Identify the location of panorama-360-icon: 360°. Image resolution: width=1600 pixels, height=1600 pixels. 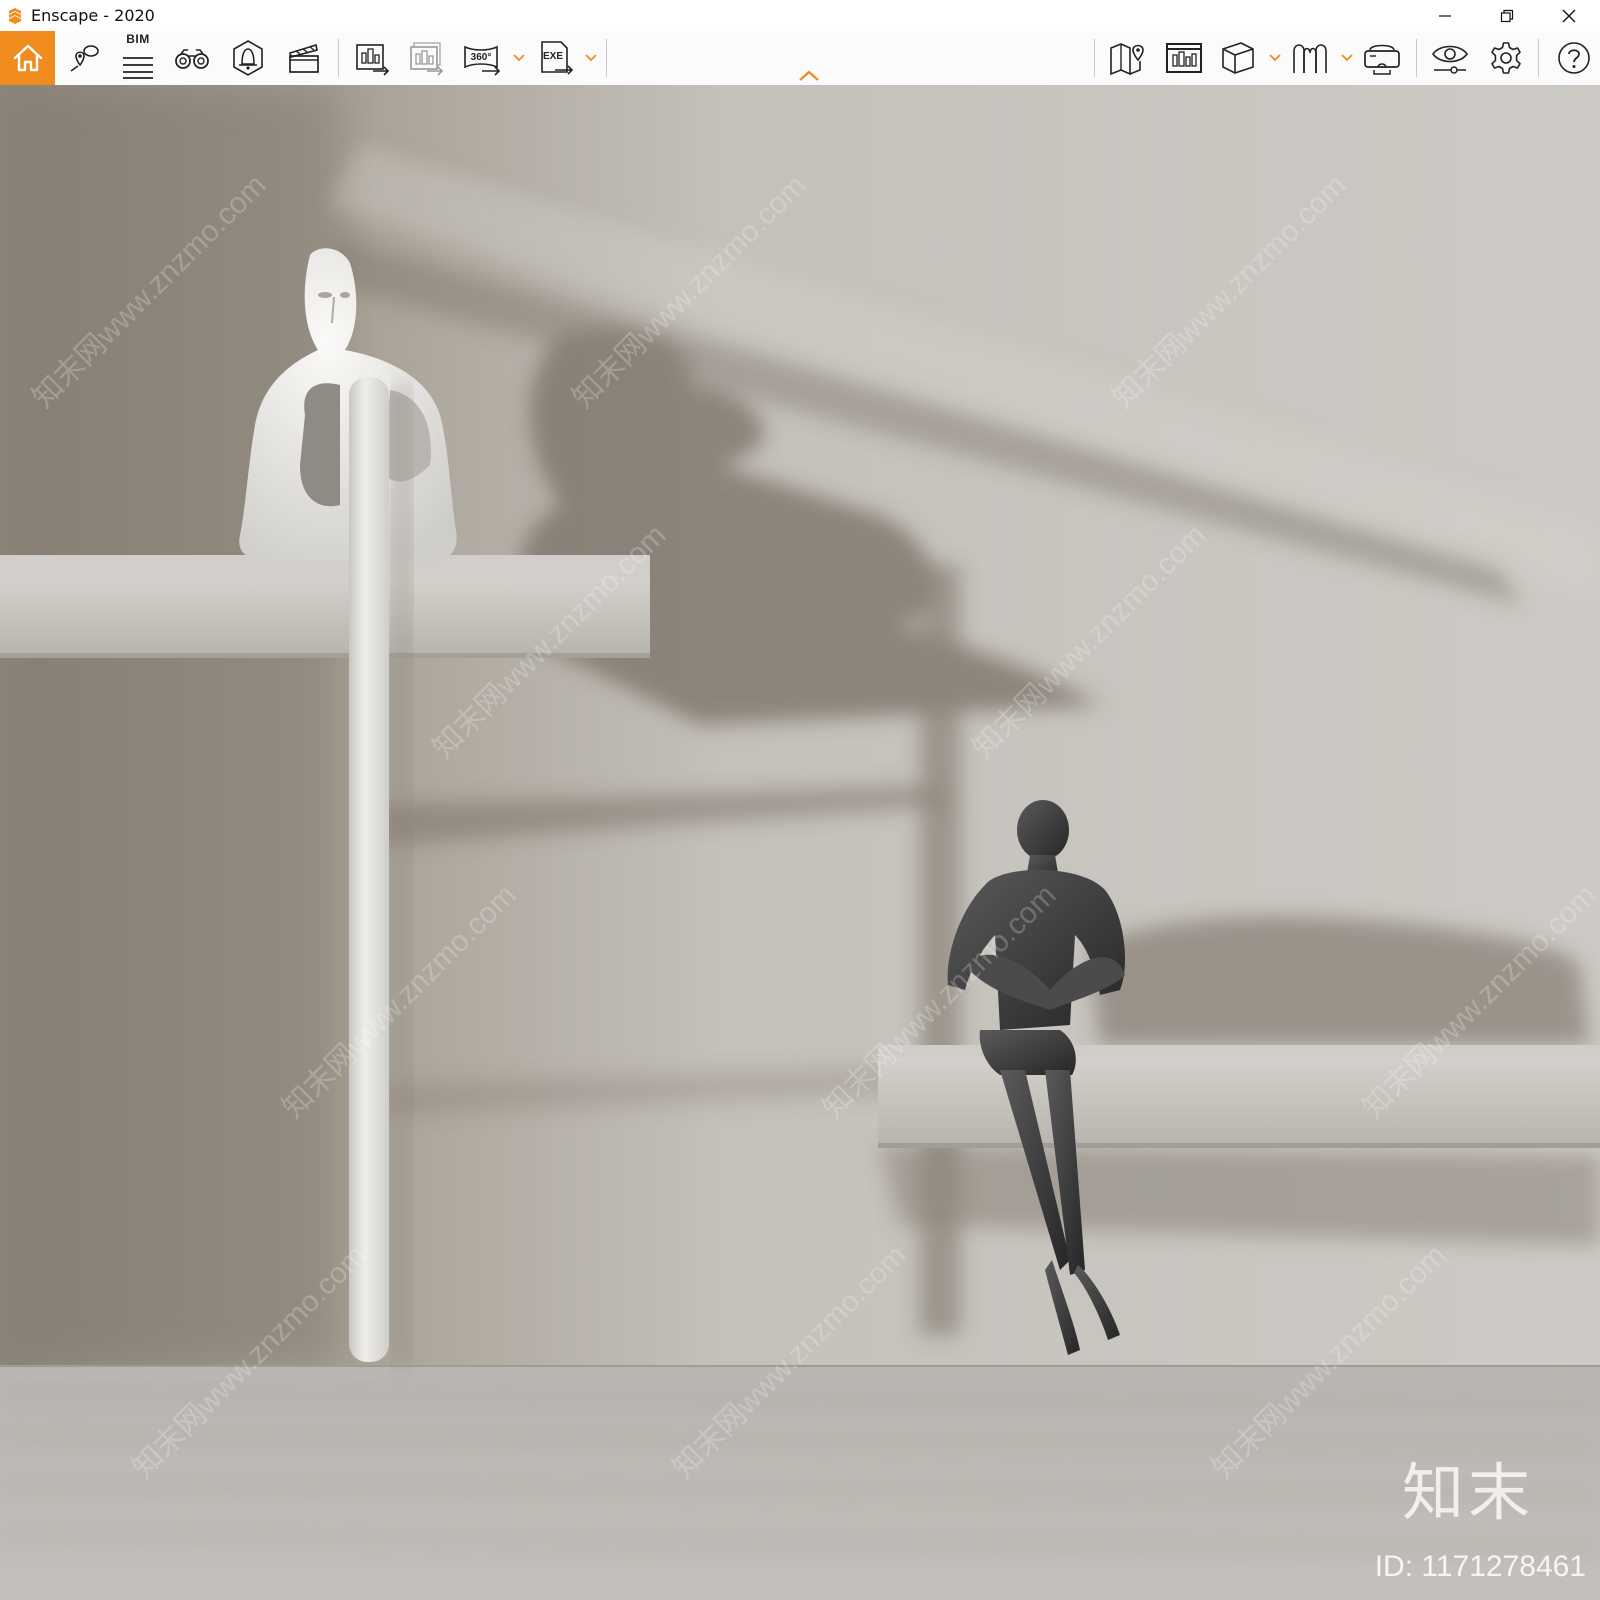
(482, 60).